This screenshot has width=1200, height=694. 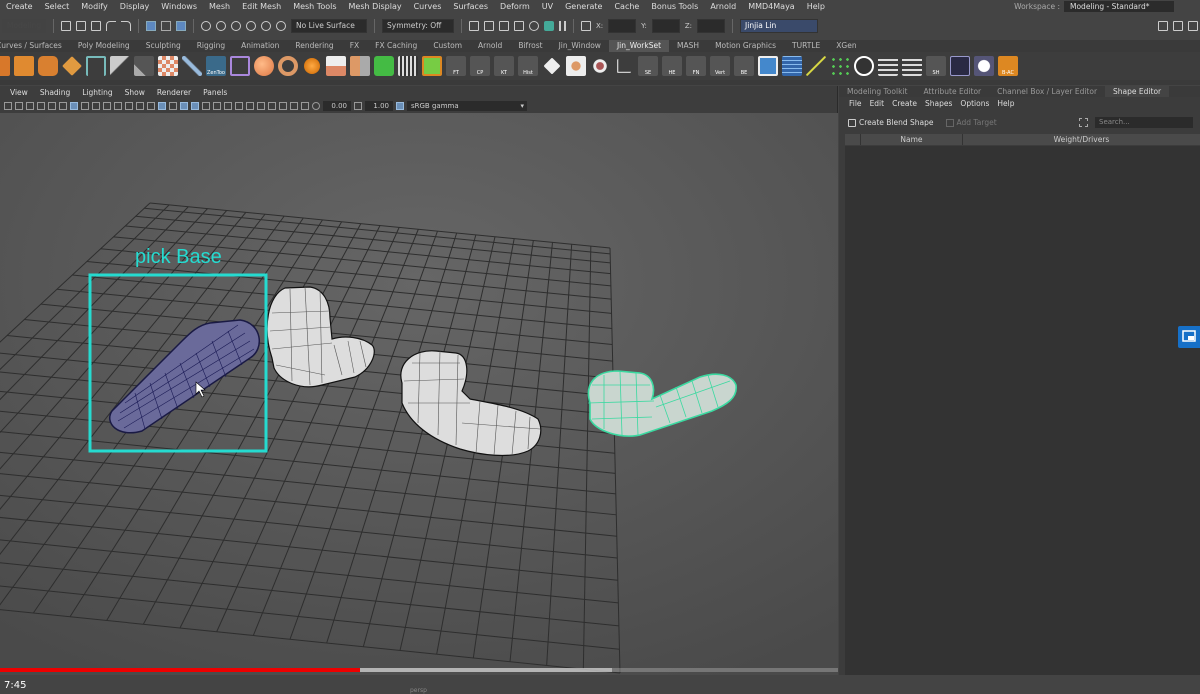 What do you see at coordinates (549, 26) in the screenshot?
I see `arnold-render-icon` at bounding box center [549, 26].